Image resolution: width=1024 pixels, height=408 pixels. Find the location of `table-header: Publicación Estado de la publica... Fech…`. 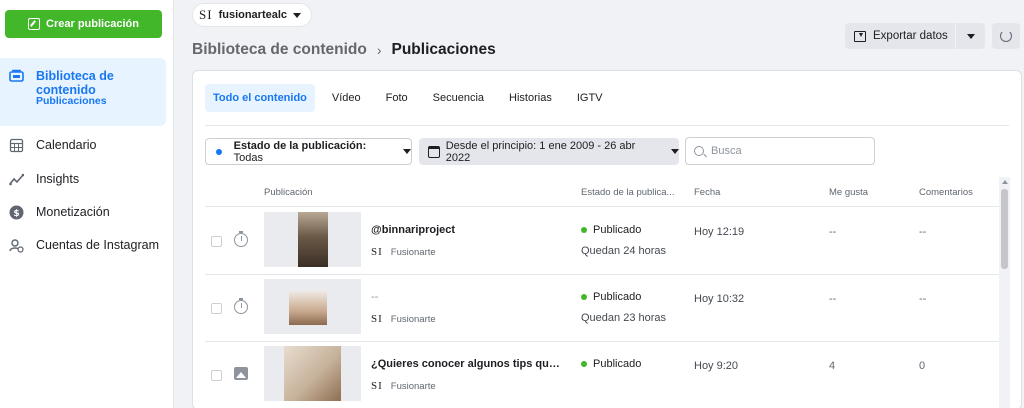

table-header: Publicación Estado de la publica... Fech… is located at coordinates (603, 192).